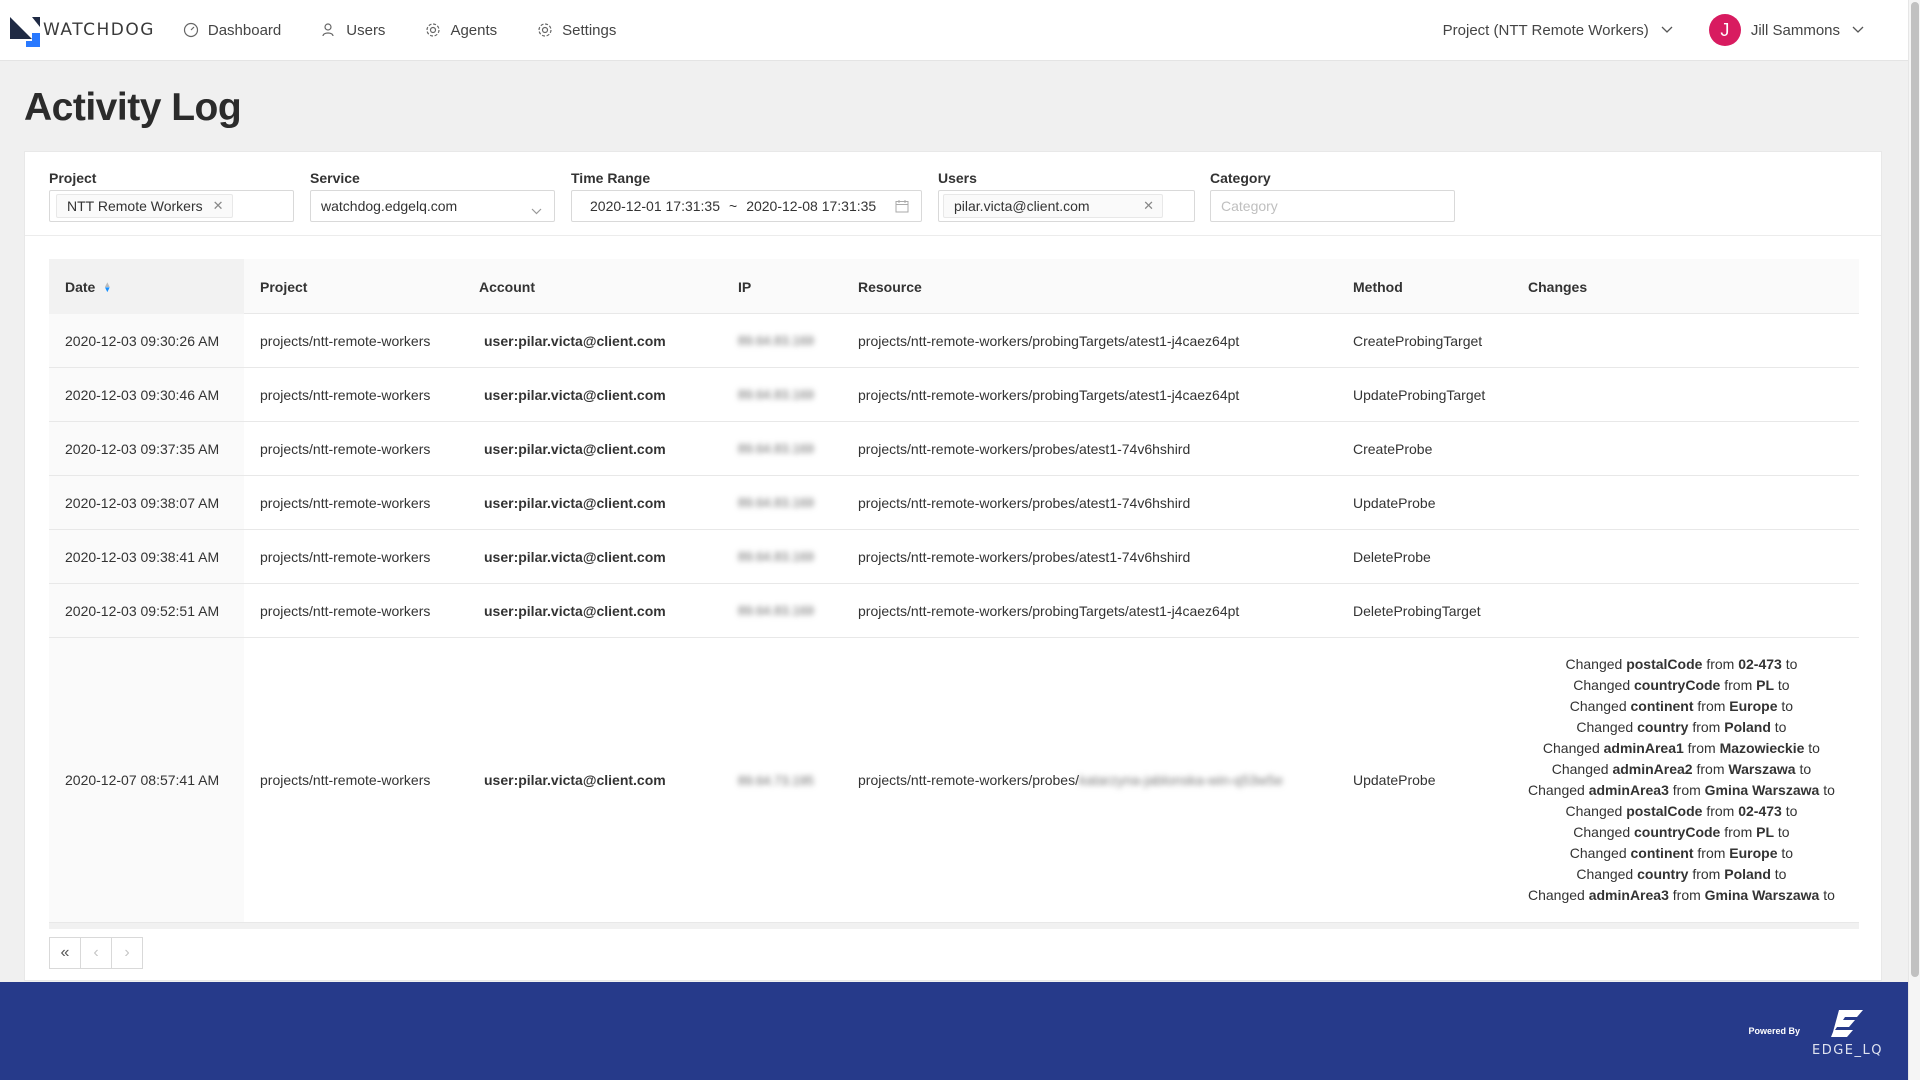 This screenshot has height=1080, width=1920. What do you see at coordinates (25, 32) in the screenshot?
I see `watchdog-logo-icon` at bounding box center [25, 32].